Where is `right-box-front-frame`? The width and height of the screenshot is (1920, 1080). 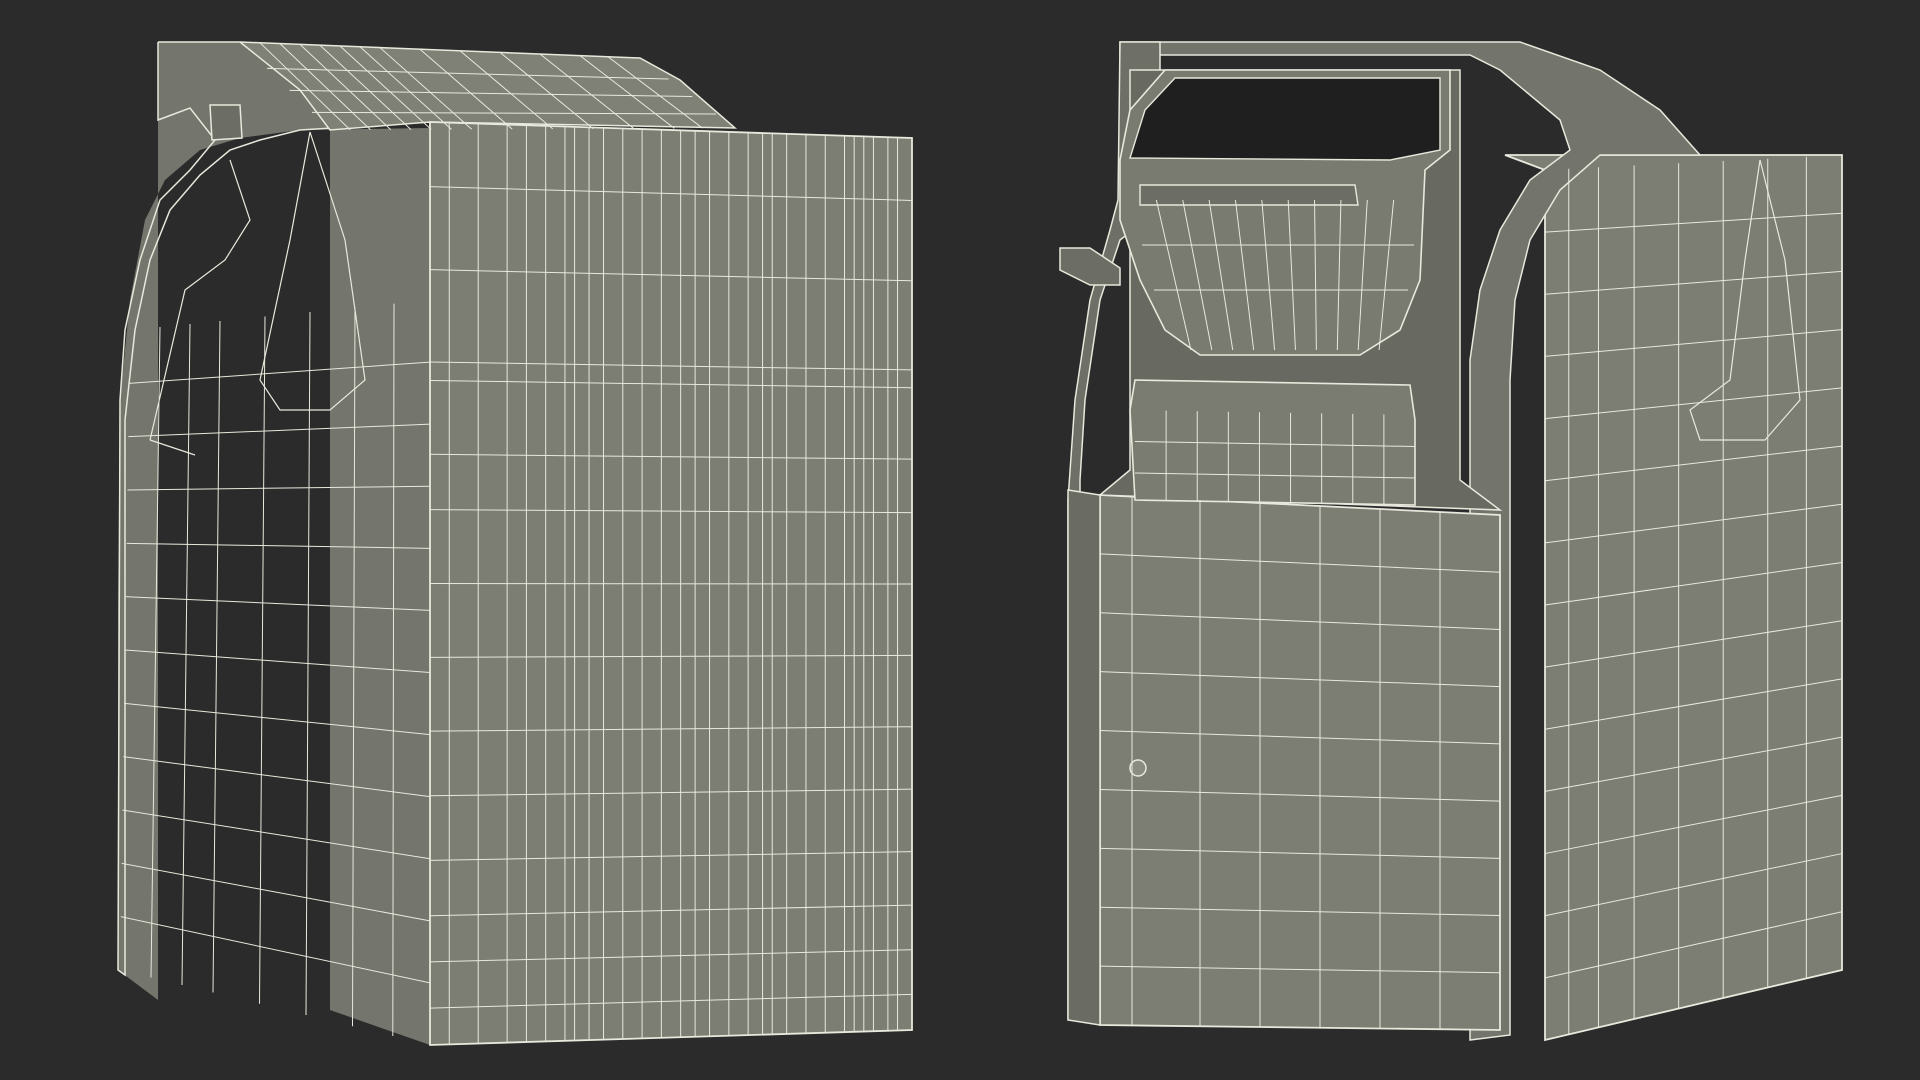 right-box-front-frame is located at coordinates (1084, 757).